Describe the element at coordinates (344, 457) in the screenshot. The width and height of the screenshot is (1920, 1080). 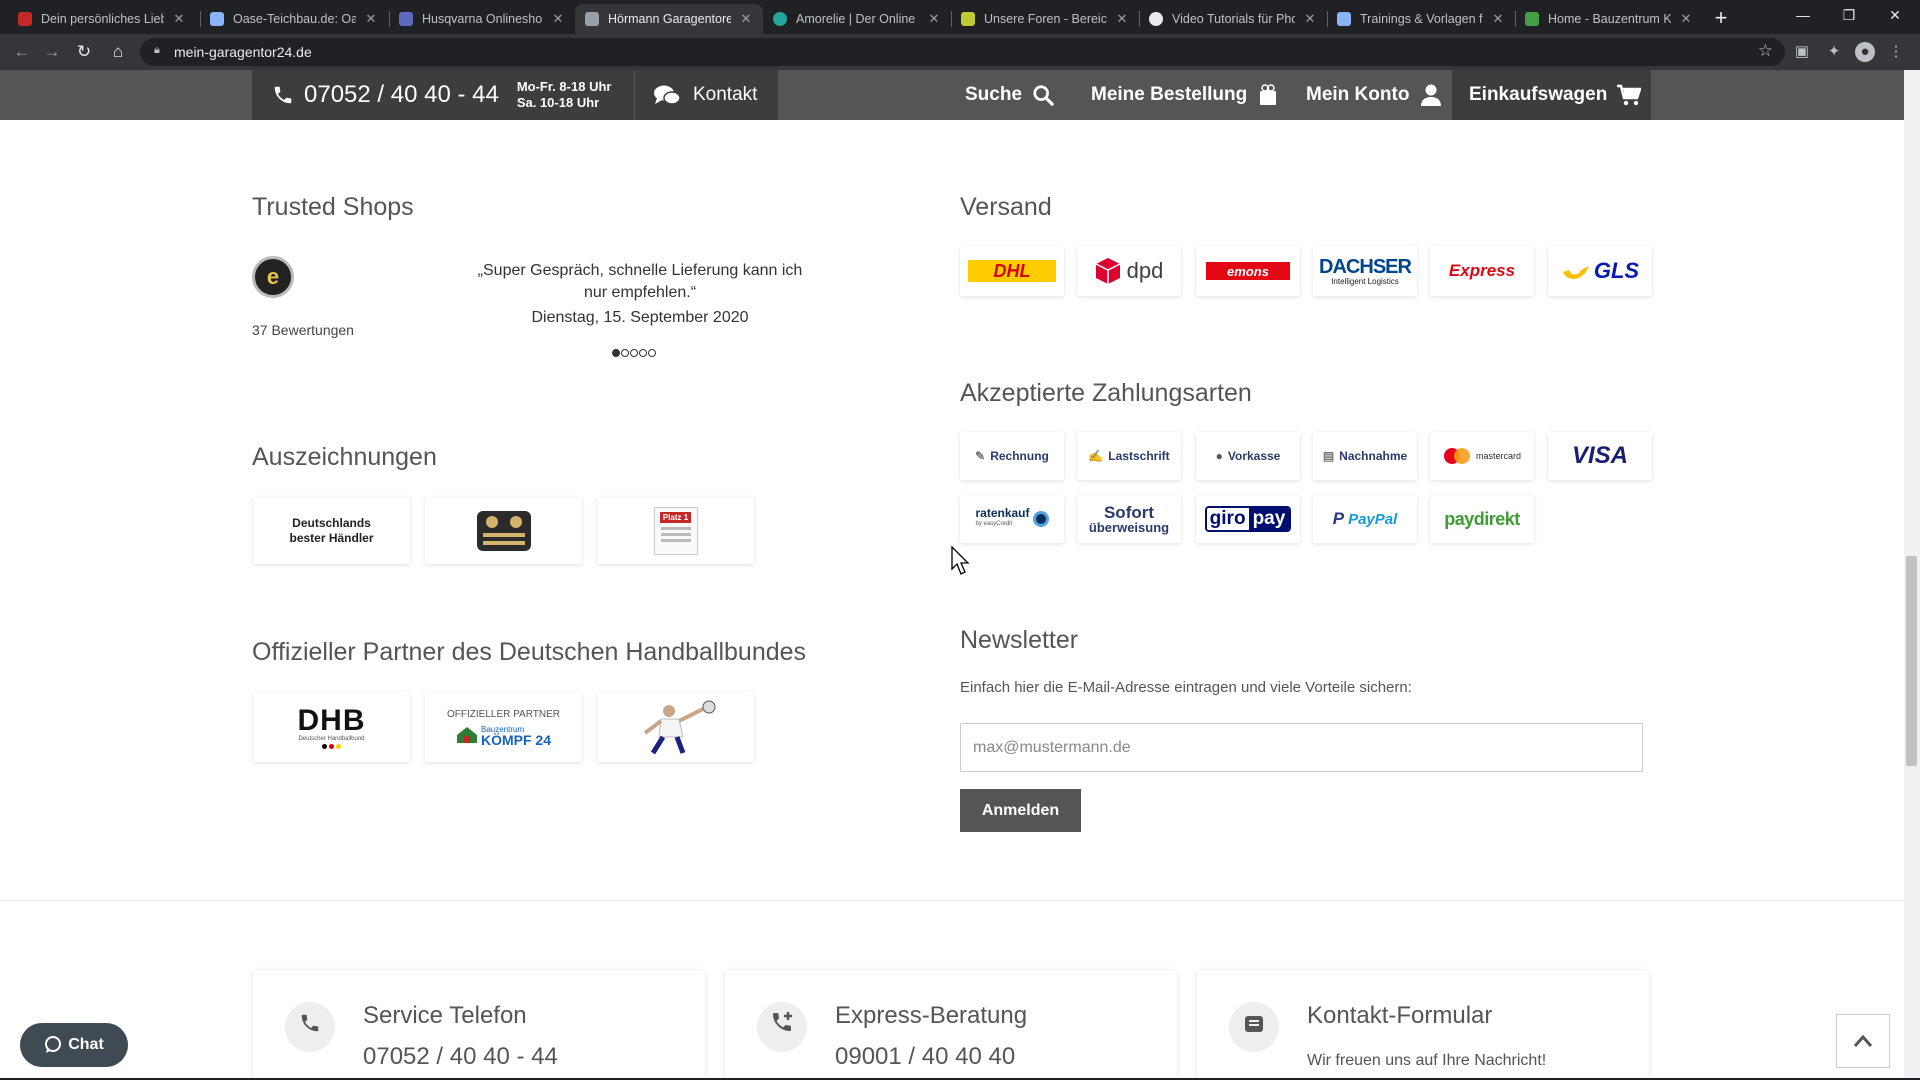
I see `awards-heading: Auszeichnungen` at that location.